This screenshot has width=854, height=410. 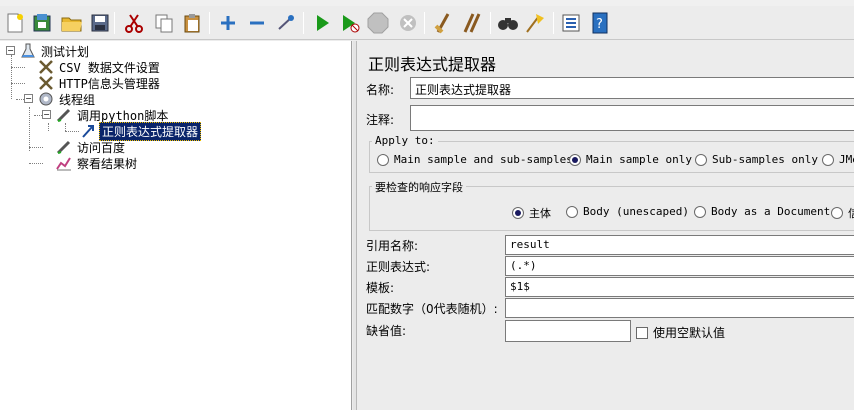 What do you see at coordinates (636, 211) in the screenshot?
I see `radio-label: Body (unescaped)` at bounding box center [636, 211].